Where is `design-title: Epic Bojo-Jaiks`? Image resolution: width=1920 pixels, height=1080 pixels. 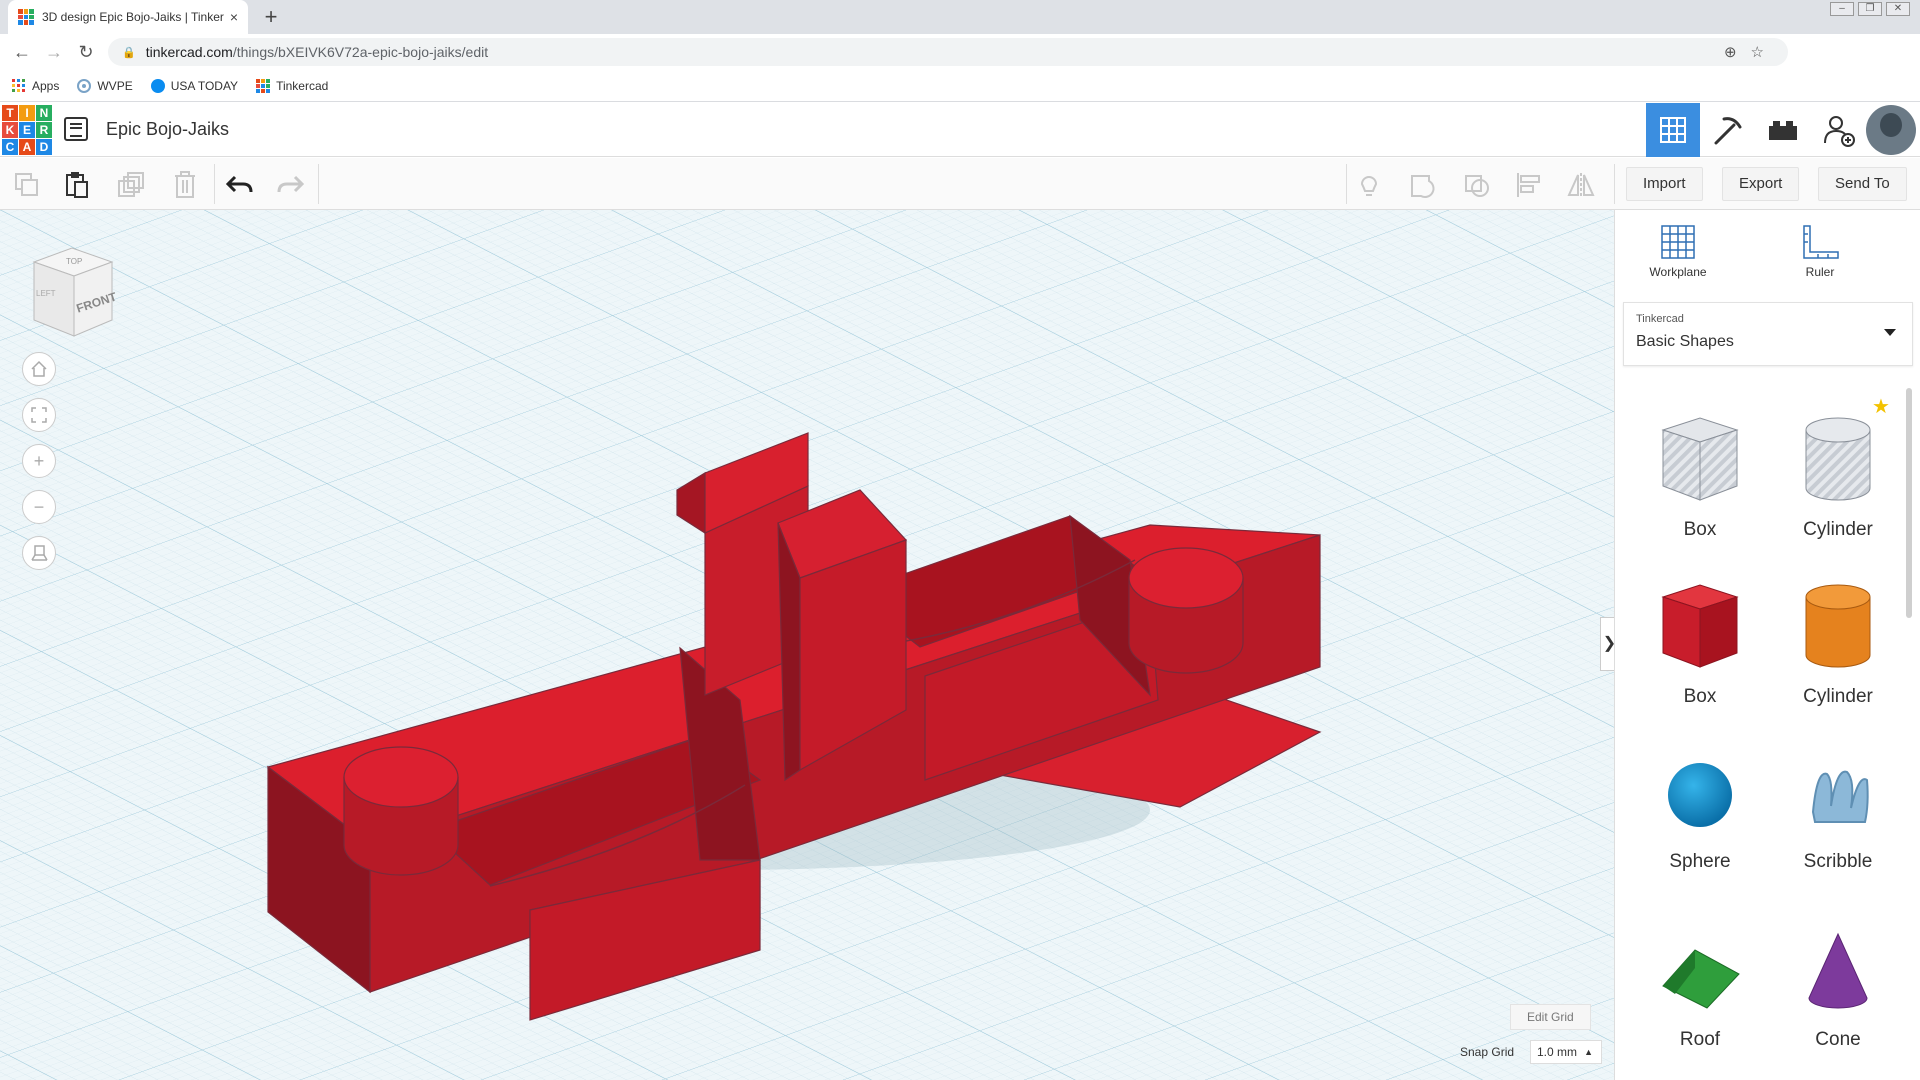
design-title: Epic Bojo-Jaiks is located at coordinates (167, 129).